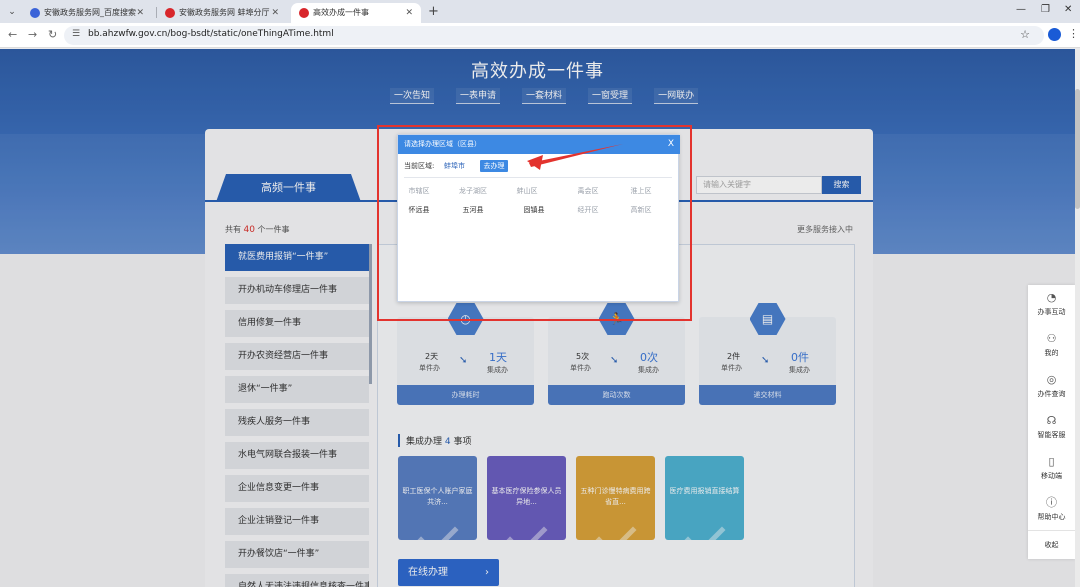 This screenshot has width=1080, height=587. I want to click on tab-title: 安徽政务服务网 蚌埠分厅, so click(224, 12).